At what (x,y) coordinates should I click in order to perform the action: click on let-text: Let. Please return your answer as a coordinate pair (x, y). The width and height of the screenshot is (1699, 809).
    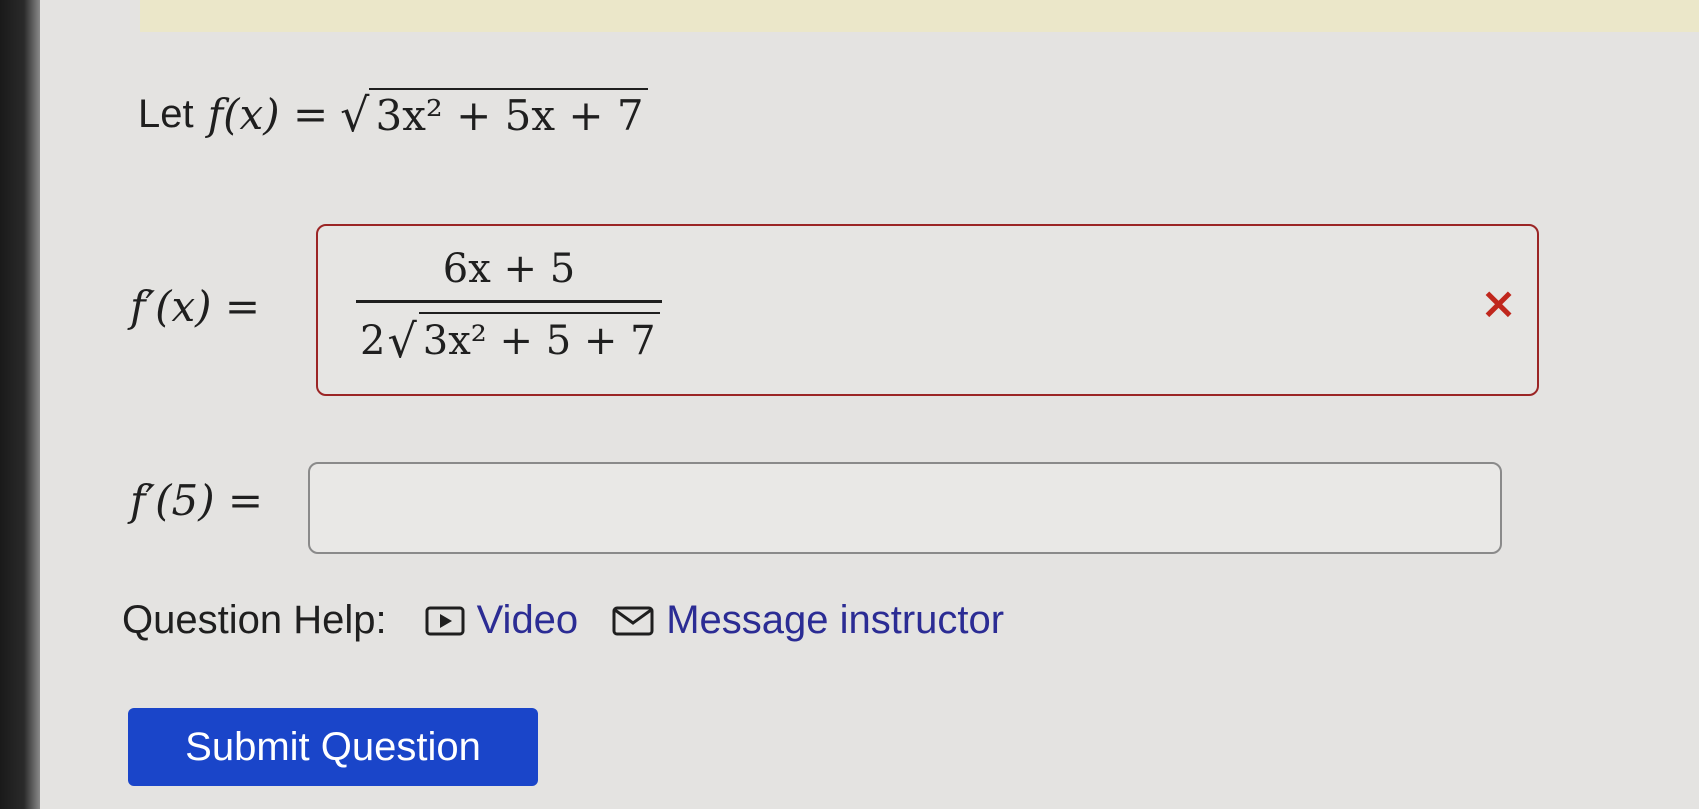
    Looking at the image, I should click on (166, 113).